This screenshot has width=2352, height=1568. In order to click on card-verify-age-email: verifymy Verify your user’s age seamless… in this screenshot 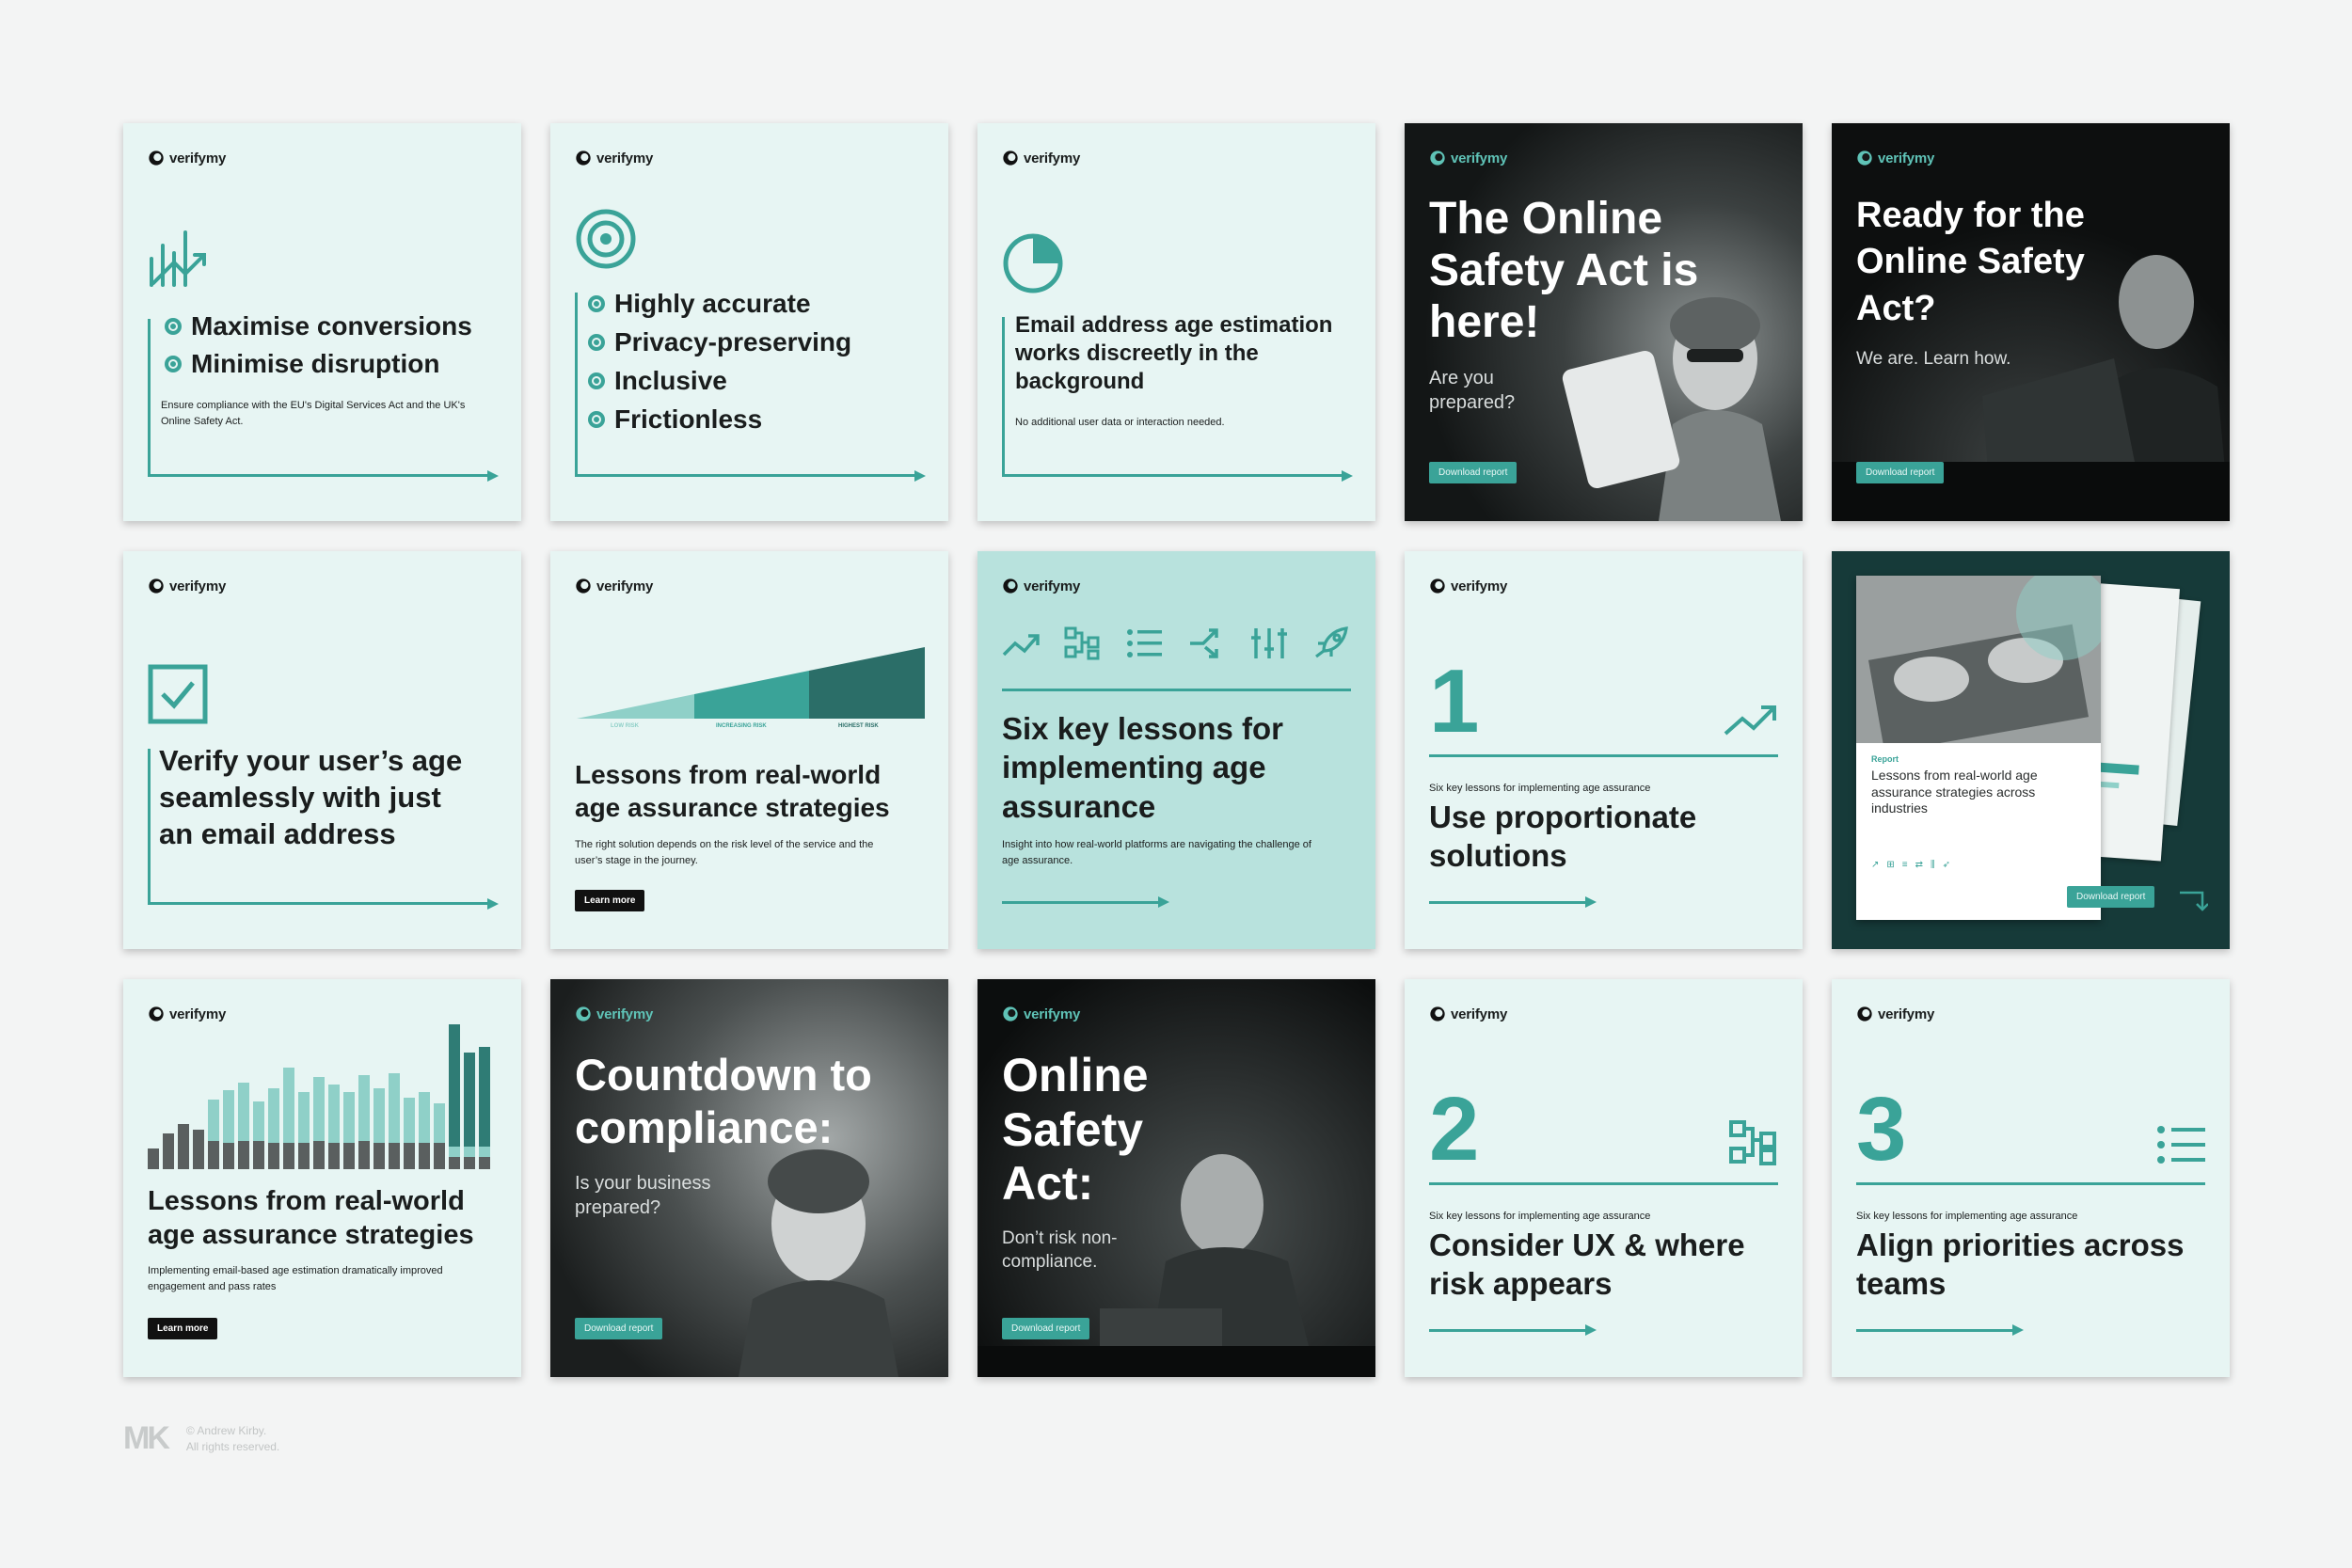, I will do `click(322, 750)`.